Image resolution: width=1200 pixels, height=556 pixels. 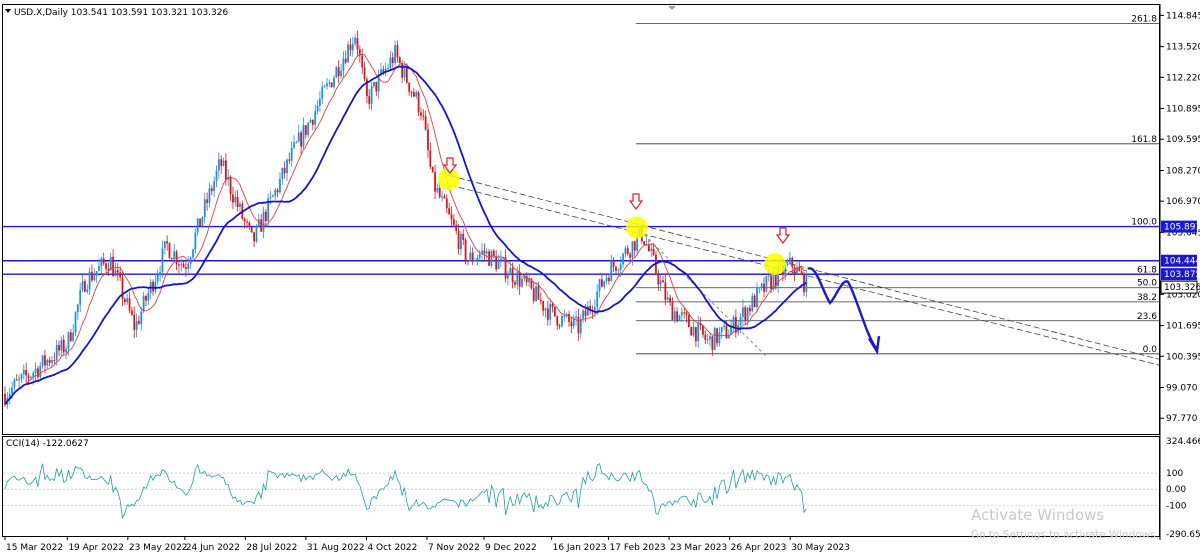 What do you see at coordinates (1183, 16) in the screenshot?
I see `price-tick-label: 114.845` at bounding box center [1183, 16].